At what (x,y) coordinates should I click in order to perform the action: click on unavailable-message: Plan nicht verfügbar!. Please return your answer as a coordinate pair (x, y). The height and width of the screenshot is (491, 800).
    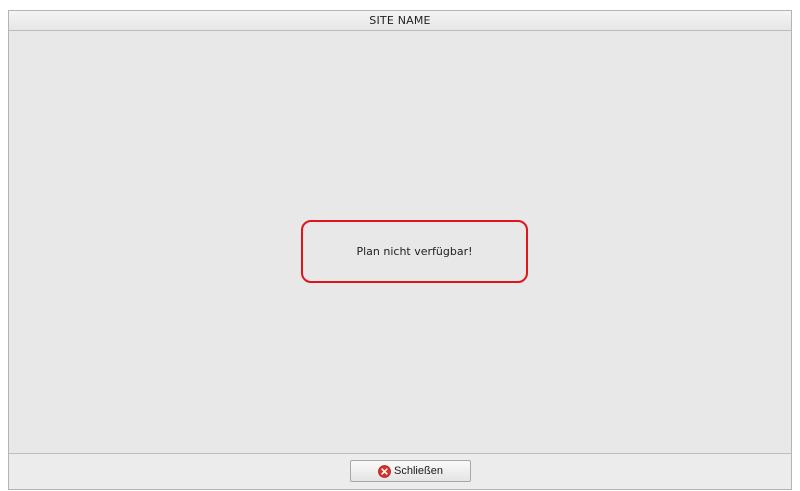
    Looking at the image, I should click on (414, 251).